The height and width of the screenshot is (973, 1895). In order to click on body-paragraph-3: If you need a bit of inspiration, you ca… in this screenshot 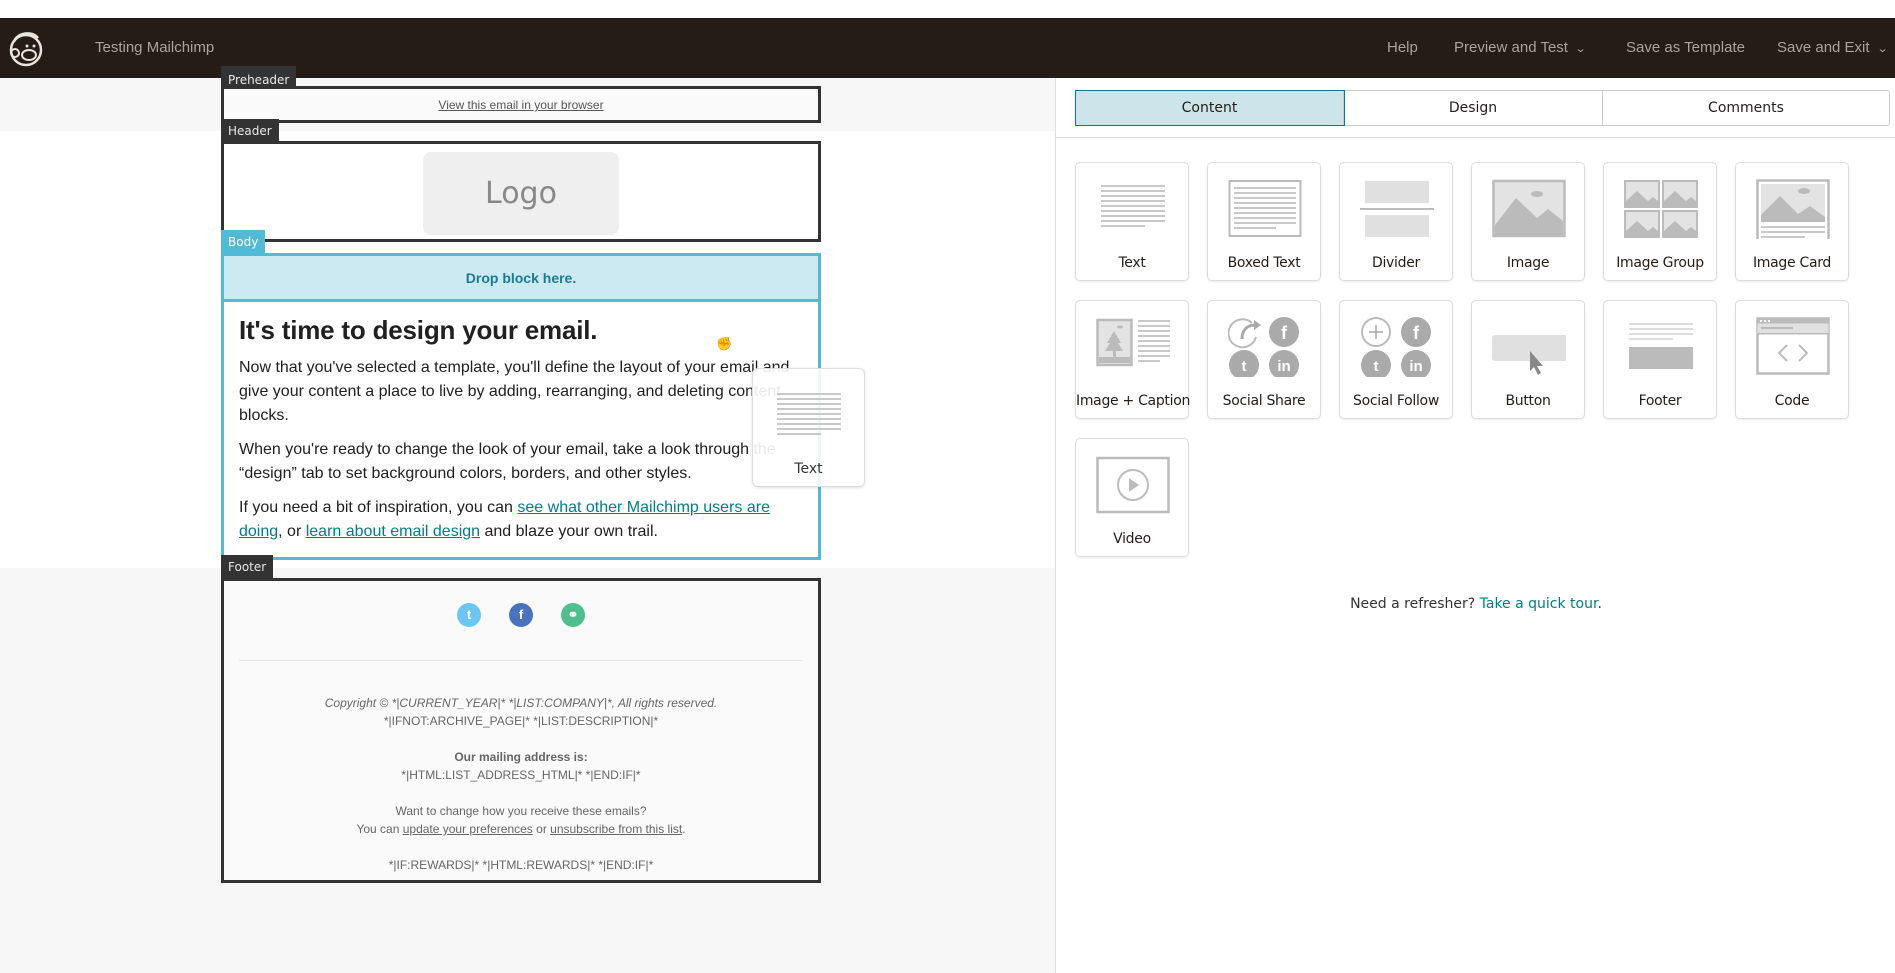, I will do `click(519, 520)`.